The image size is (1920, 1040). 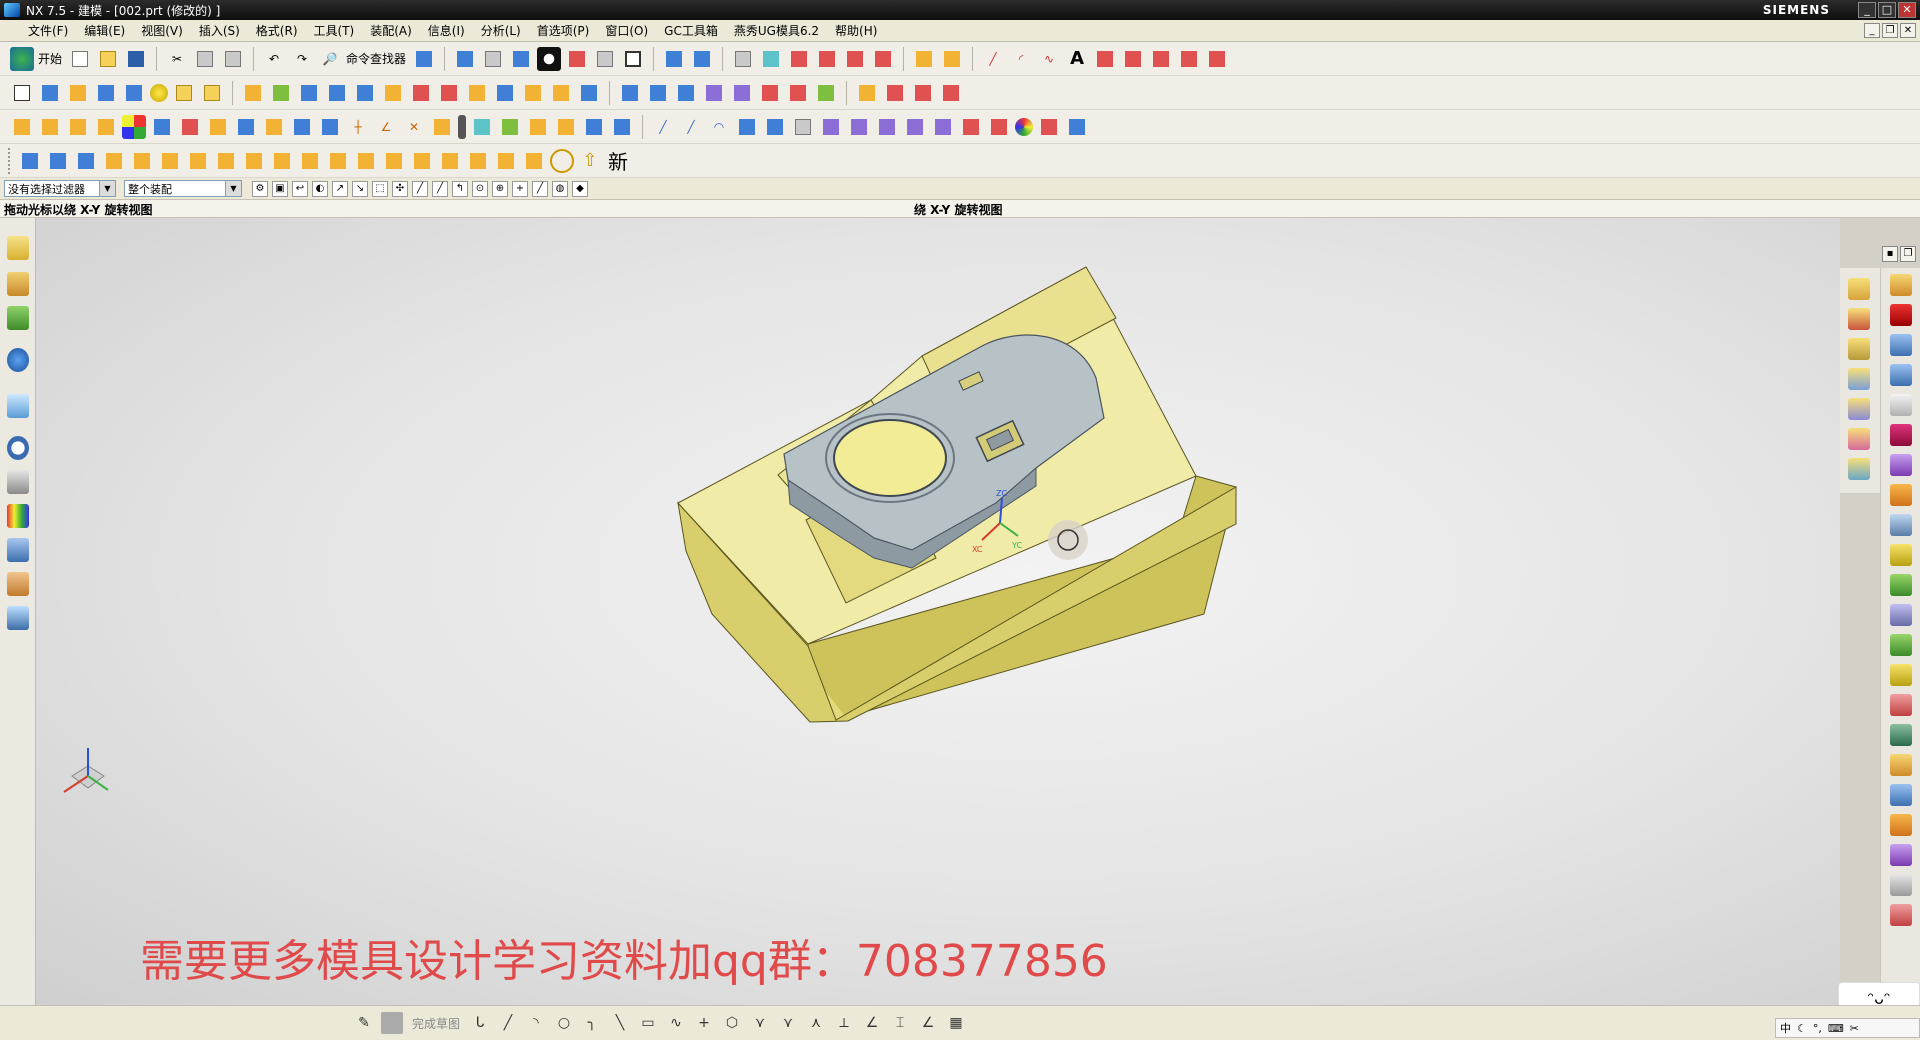 What do you see at coordinates (605, 59) in the screenshot?
I see `hidden-edges-icon` at bounding box center [605, 59].